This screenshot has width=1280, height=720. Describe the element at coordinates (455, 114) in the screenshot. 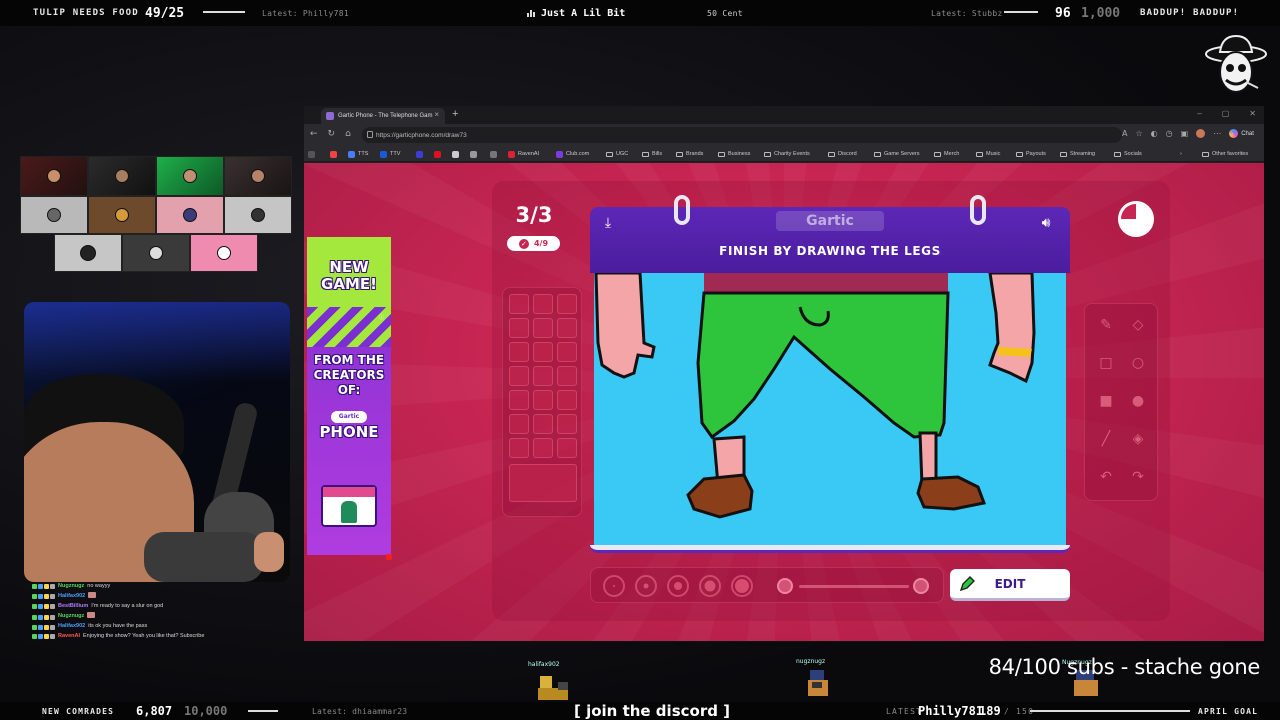

I see `new-tab-icon: +` at that location.